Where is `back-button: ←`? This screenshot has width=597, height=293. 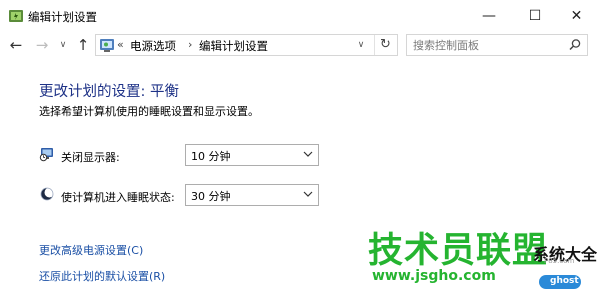 back-button: ← is located at coordinates (16, 45).